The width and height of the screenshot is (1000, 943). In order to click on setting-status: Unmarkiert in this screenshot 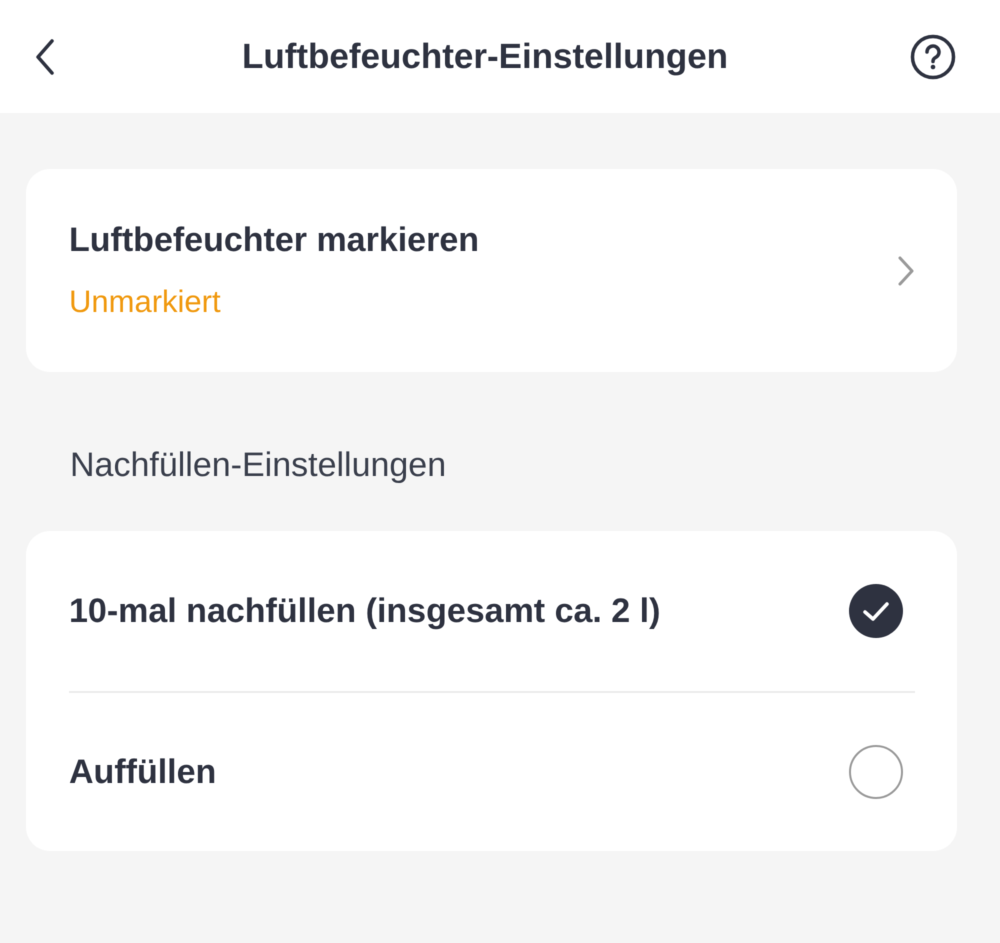, I will do `click(145, 302)`.